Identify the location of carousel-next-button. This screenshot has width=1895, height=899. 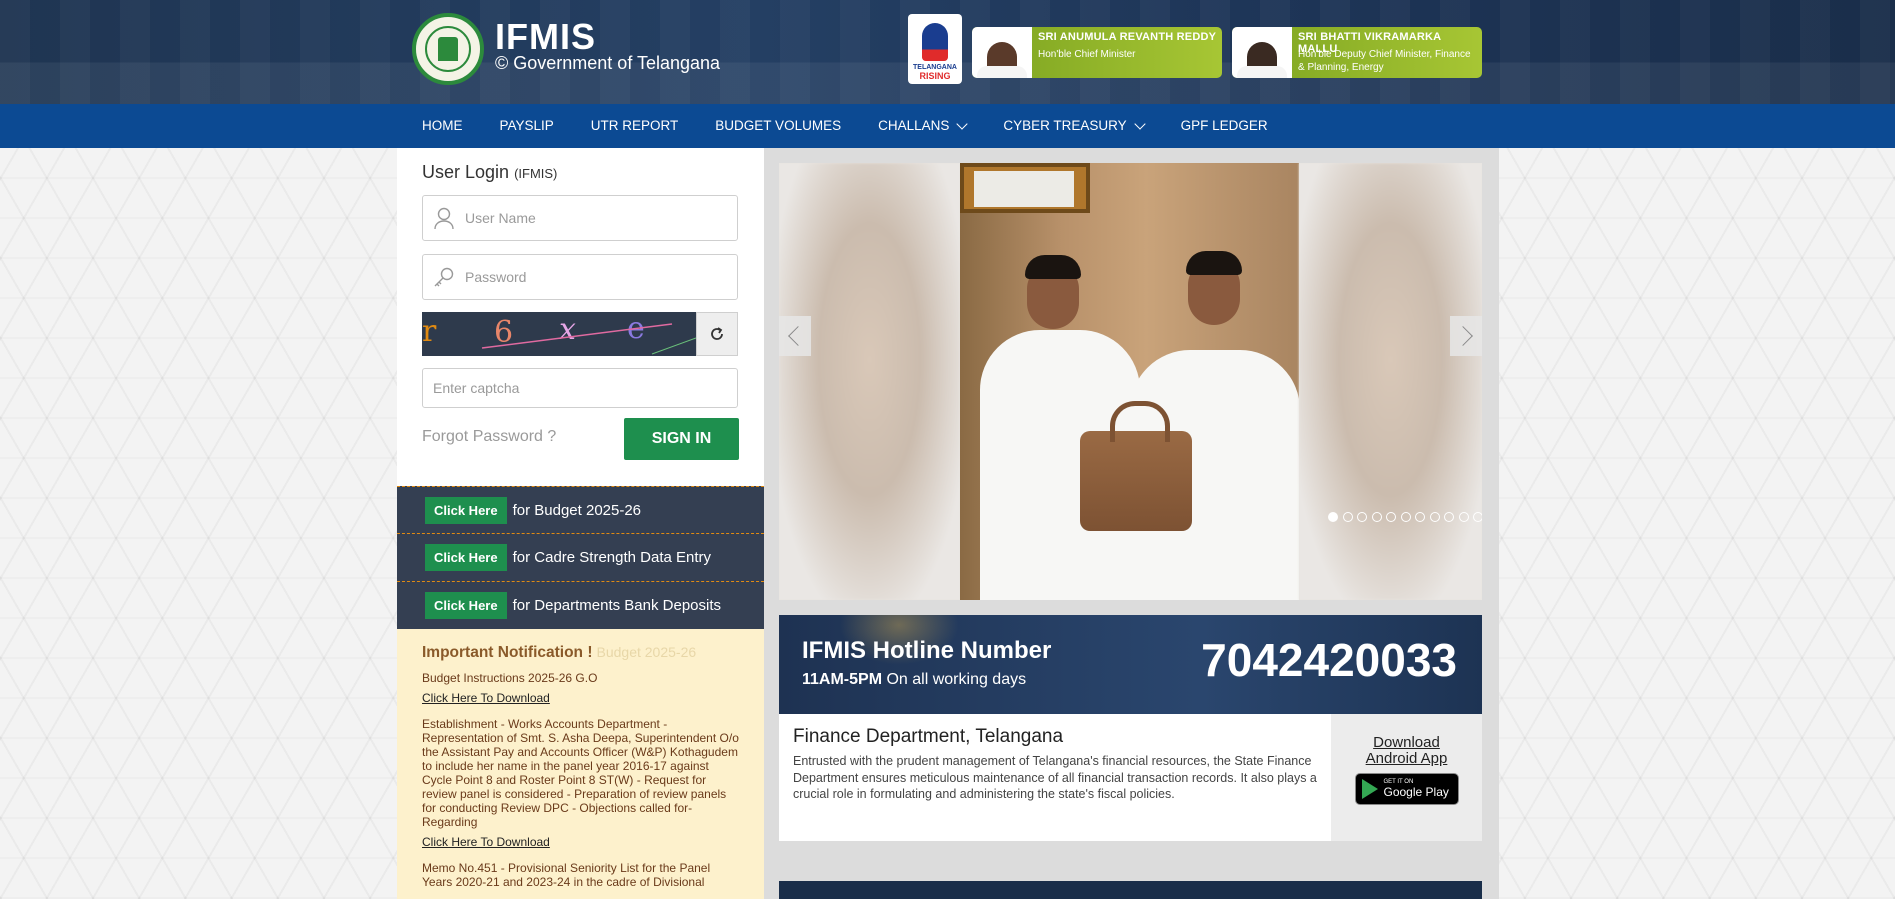
(1466, 336).